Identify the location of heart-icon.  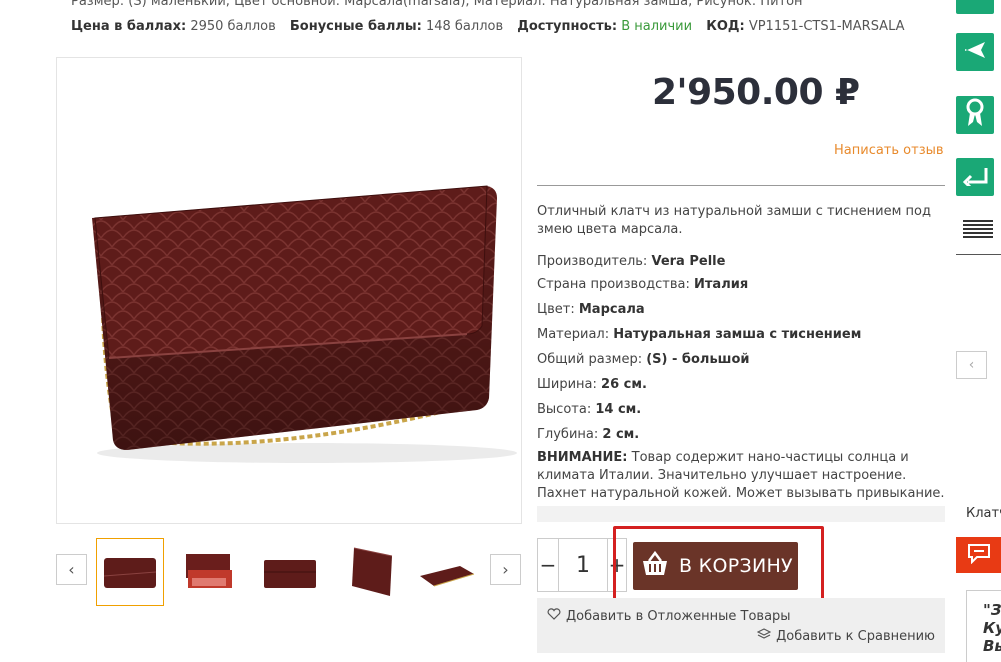
(554, 616).